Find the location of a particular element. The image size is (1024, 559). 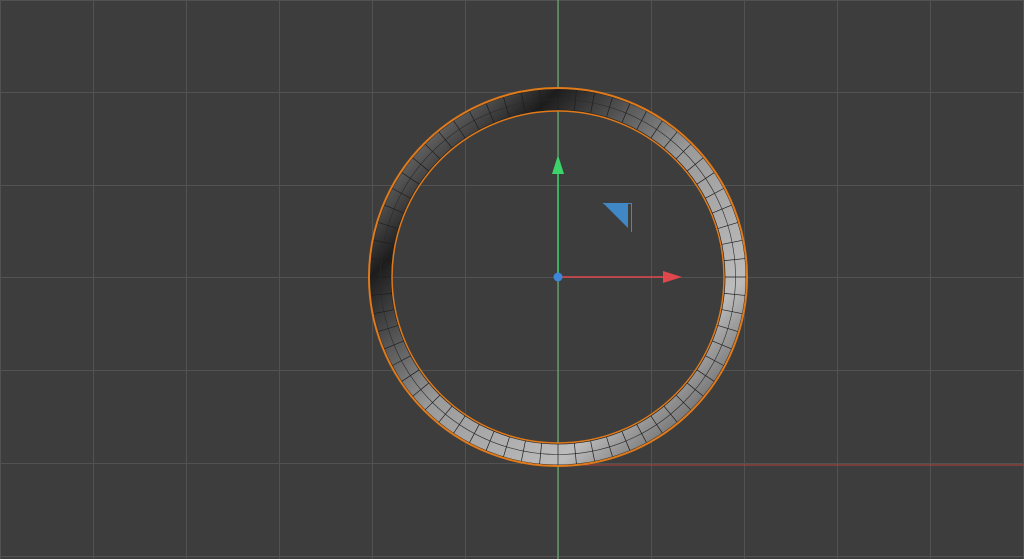

translate-gizmo is located at coordinates (617, 219).